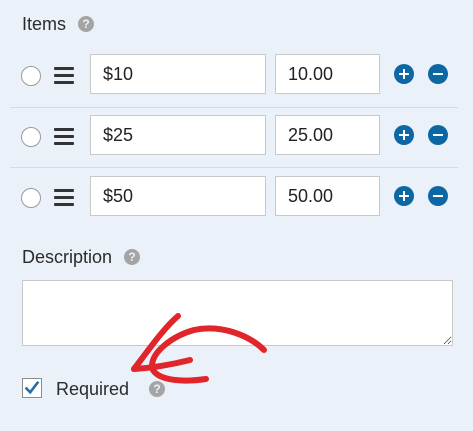 The width and height of the screenshot is (473, 431). I want to click on checkmark-icon, so click(32, 387).